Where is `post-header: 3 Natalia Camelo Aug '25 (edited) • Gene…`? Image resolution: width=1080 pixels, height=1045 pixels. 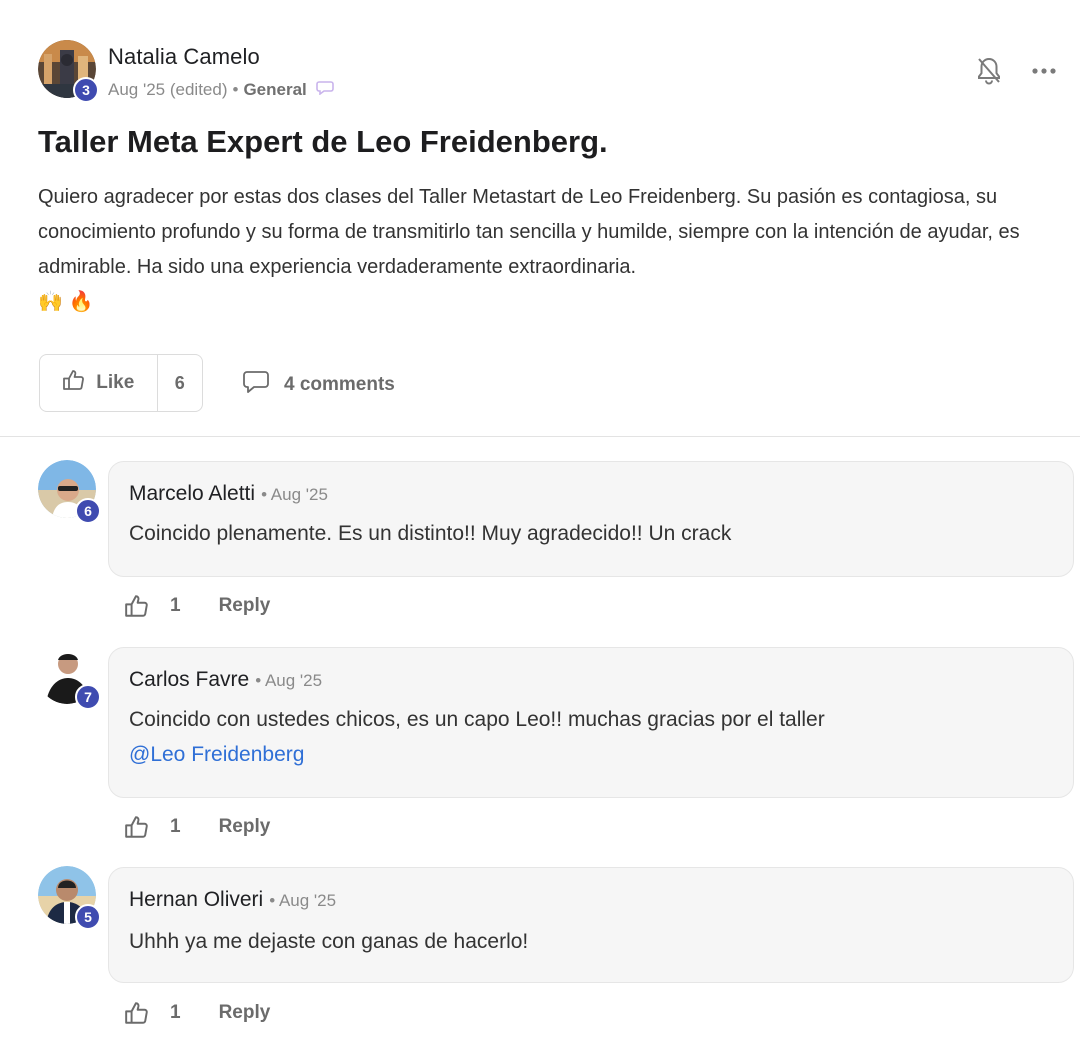
post-header: 3 Natalia Camelo Aug '25 (edited) • Gene… is located at coordinates (550, 72).